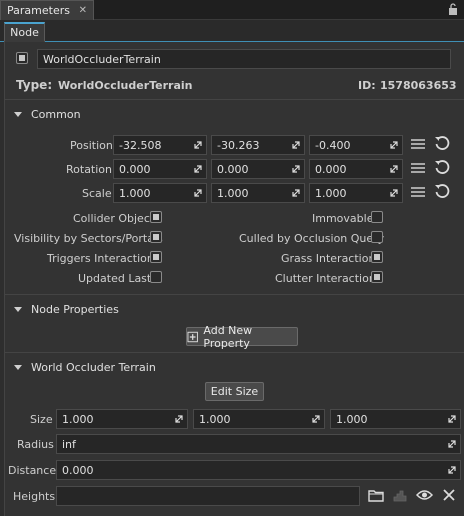 This screenshot has width=464, height=516. What do you see at coordinates (156, 217) in the screenshot?
I see `collider-object-checkbox` at bounding box center [156, 217].